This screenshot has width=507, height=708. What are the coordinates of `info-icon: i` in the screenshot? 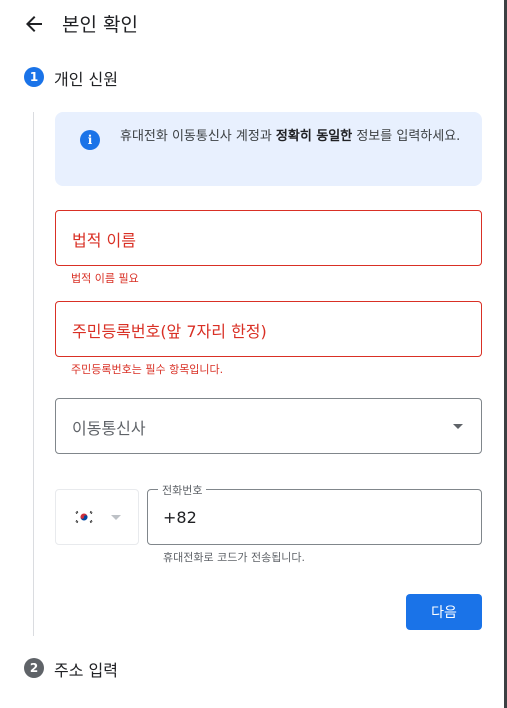 It's located at (90, 140).